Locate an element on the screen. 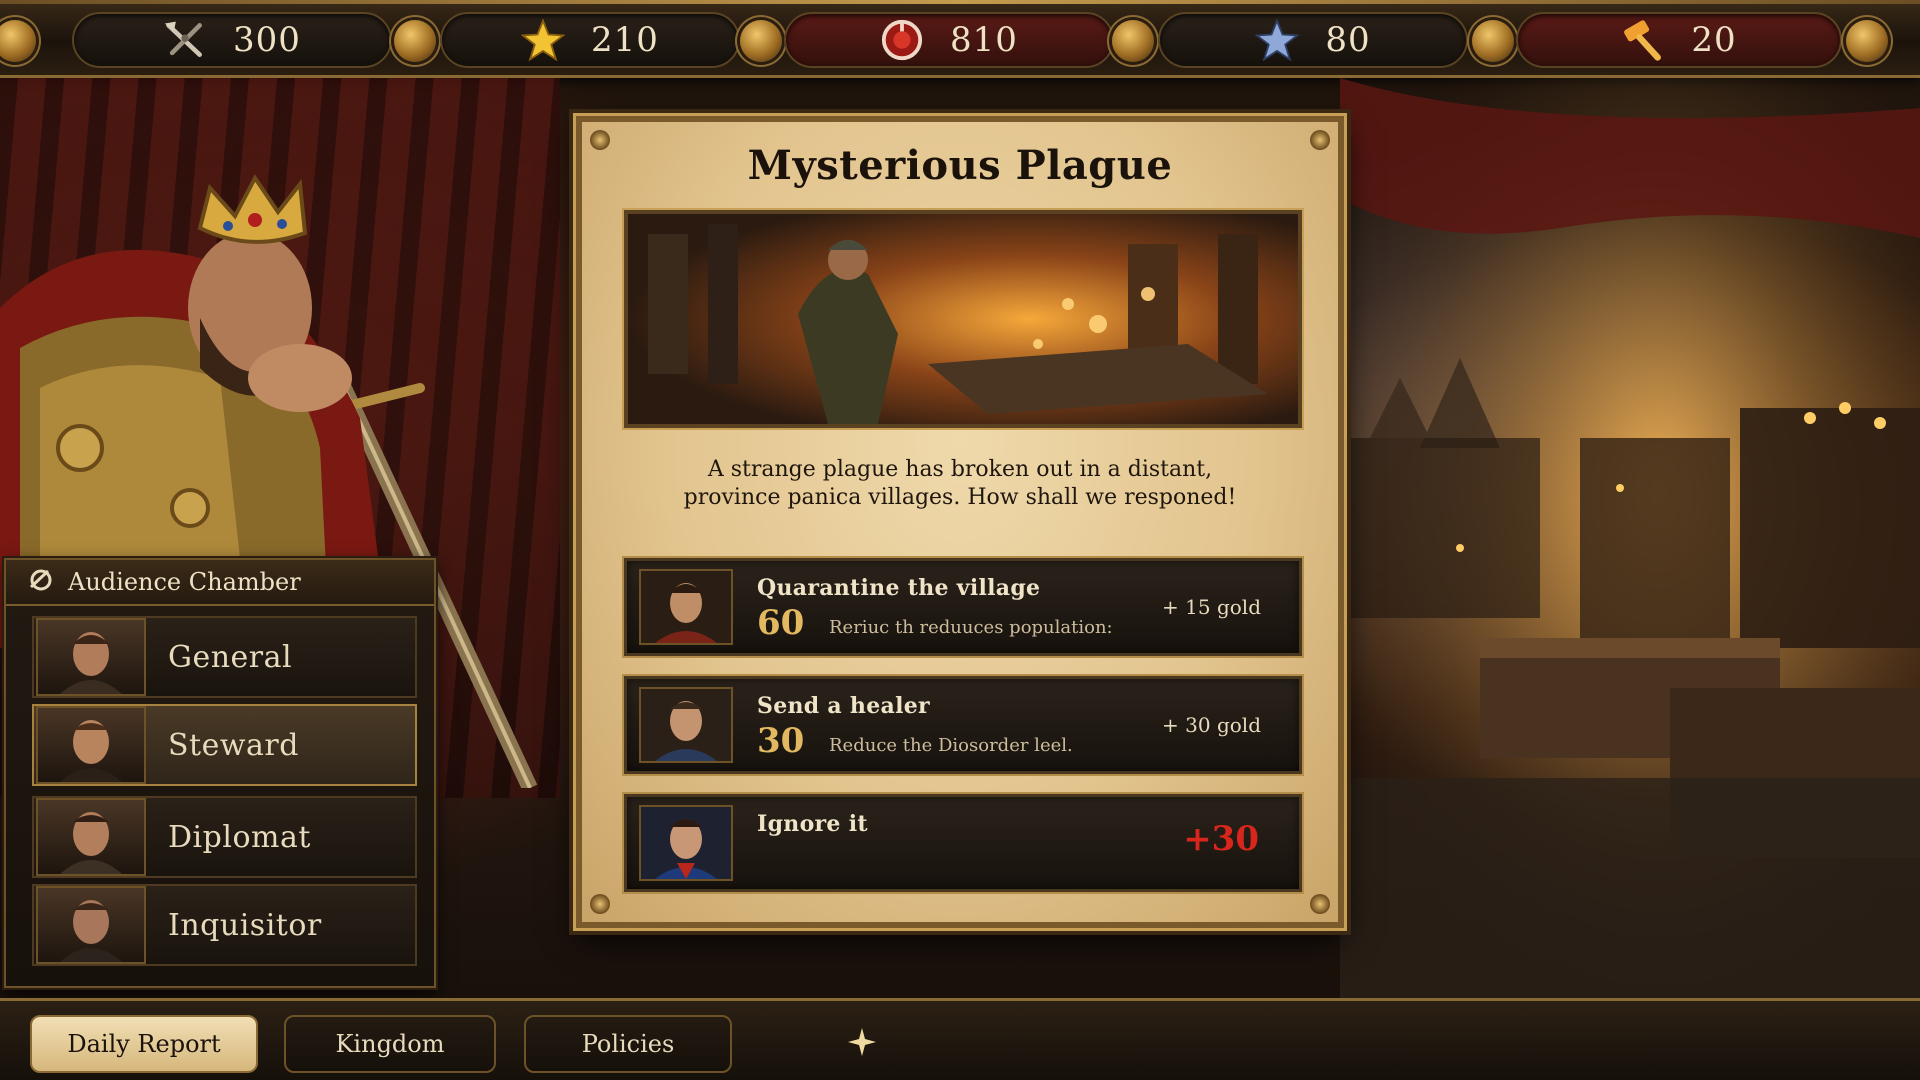 The image size is (1920, 1080). hammer-icon is located at coordinates (1643, 40).